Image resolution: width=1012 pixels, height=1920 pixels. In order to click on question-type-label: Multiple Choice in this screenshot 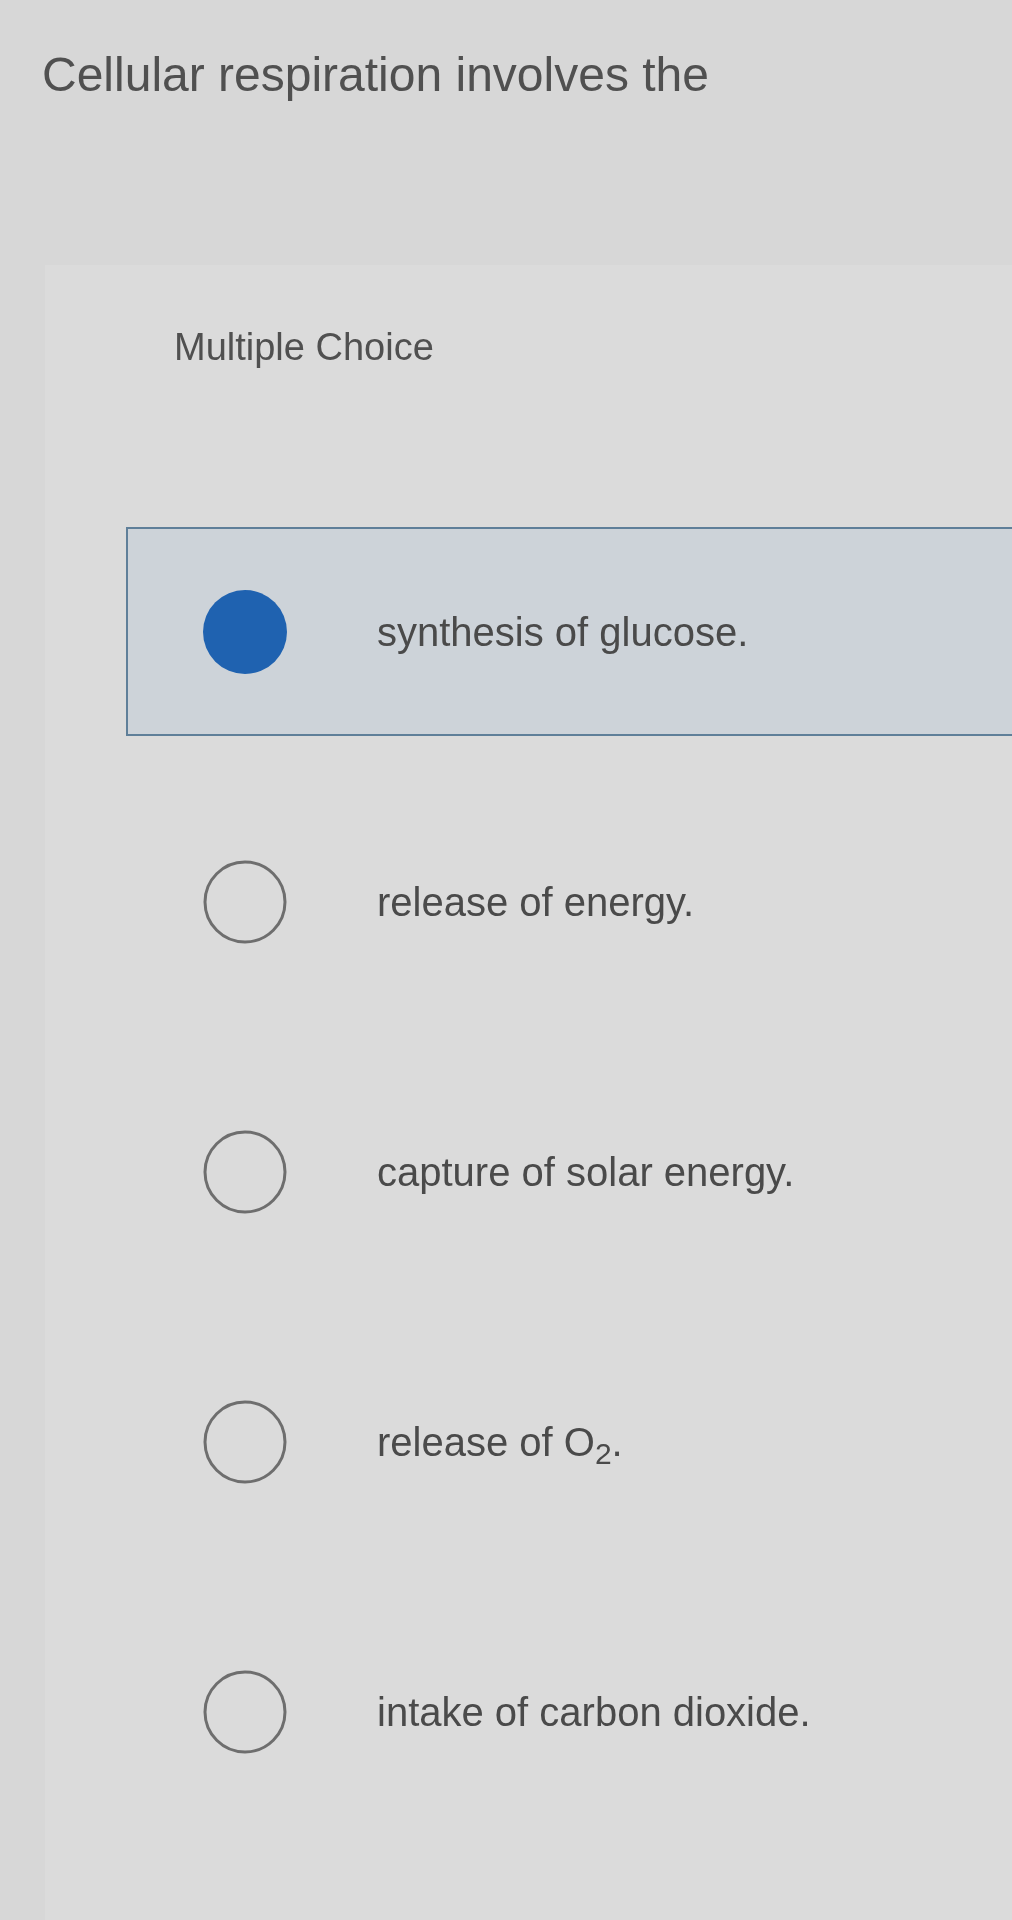, I will do `click(304, 347)`.